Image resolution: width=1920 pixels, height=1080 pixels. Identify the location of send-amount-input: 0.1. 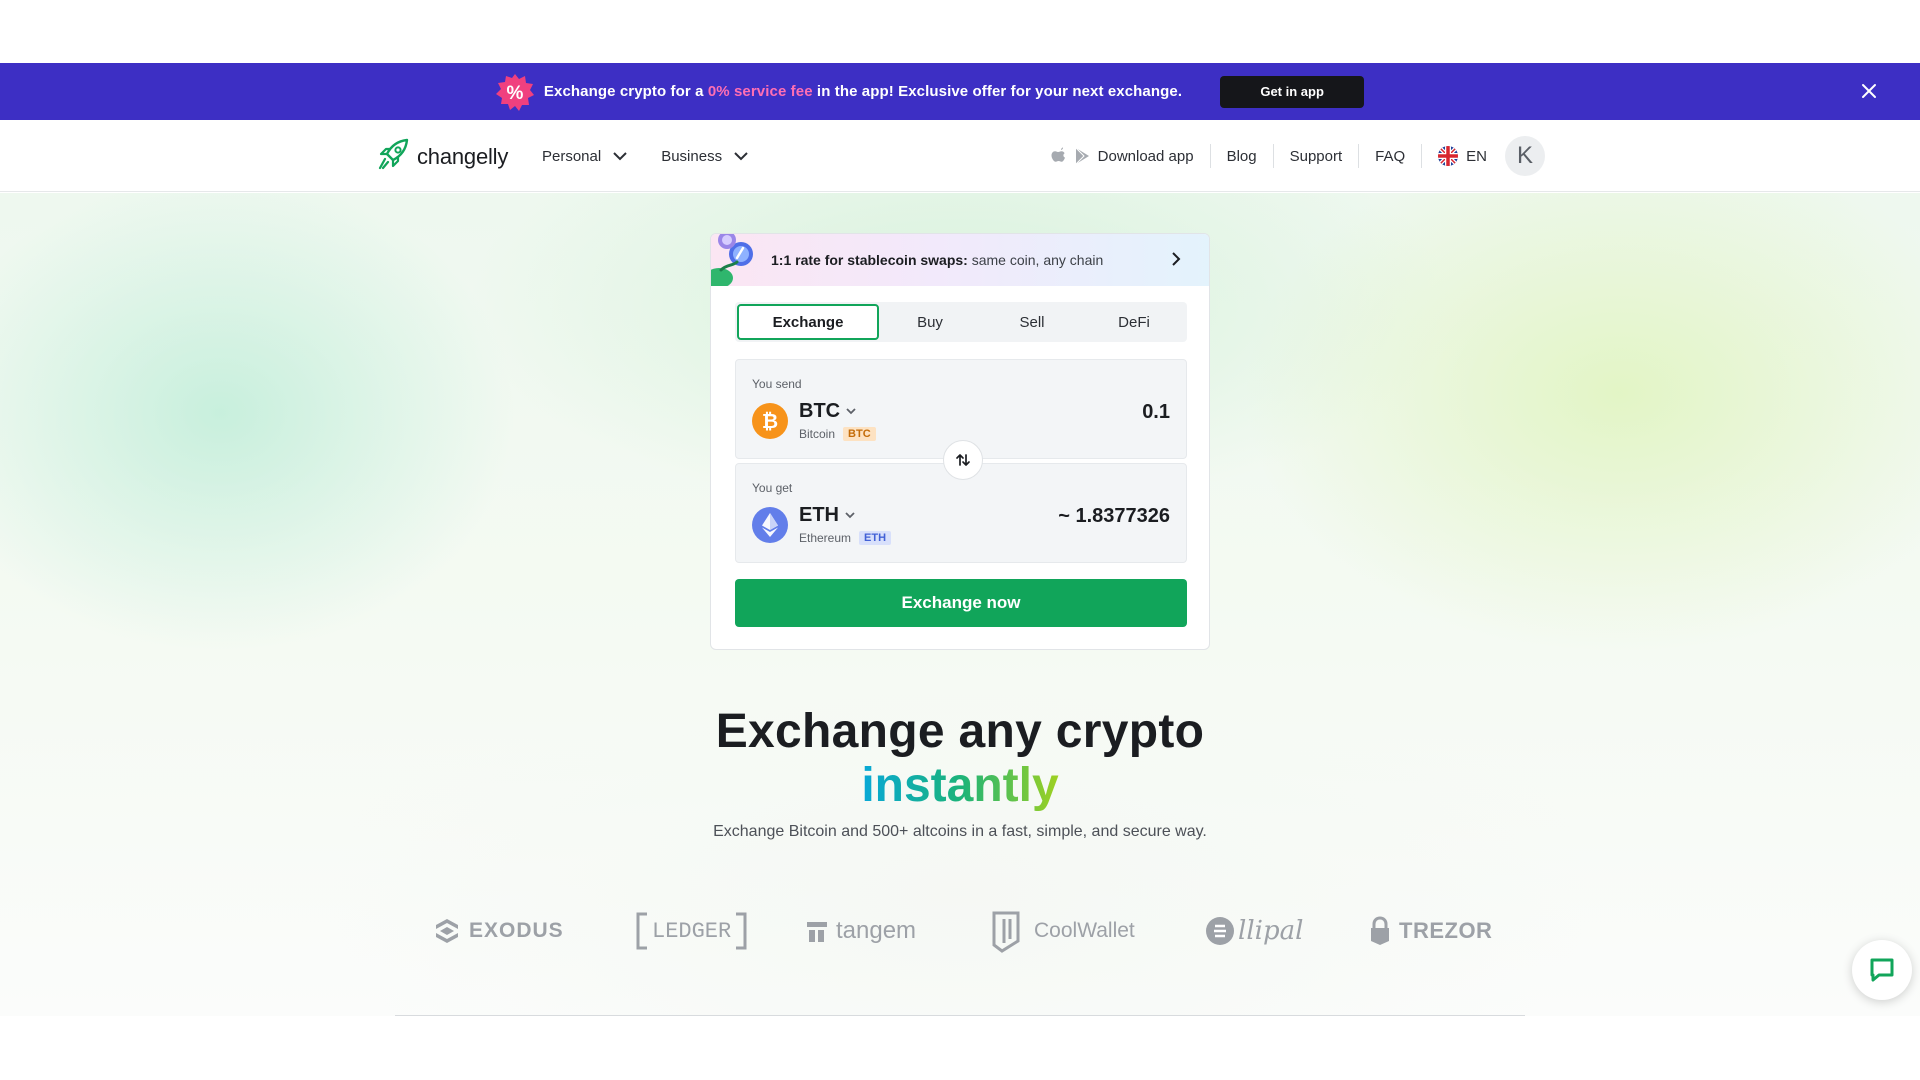
(1156, 412).